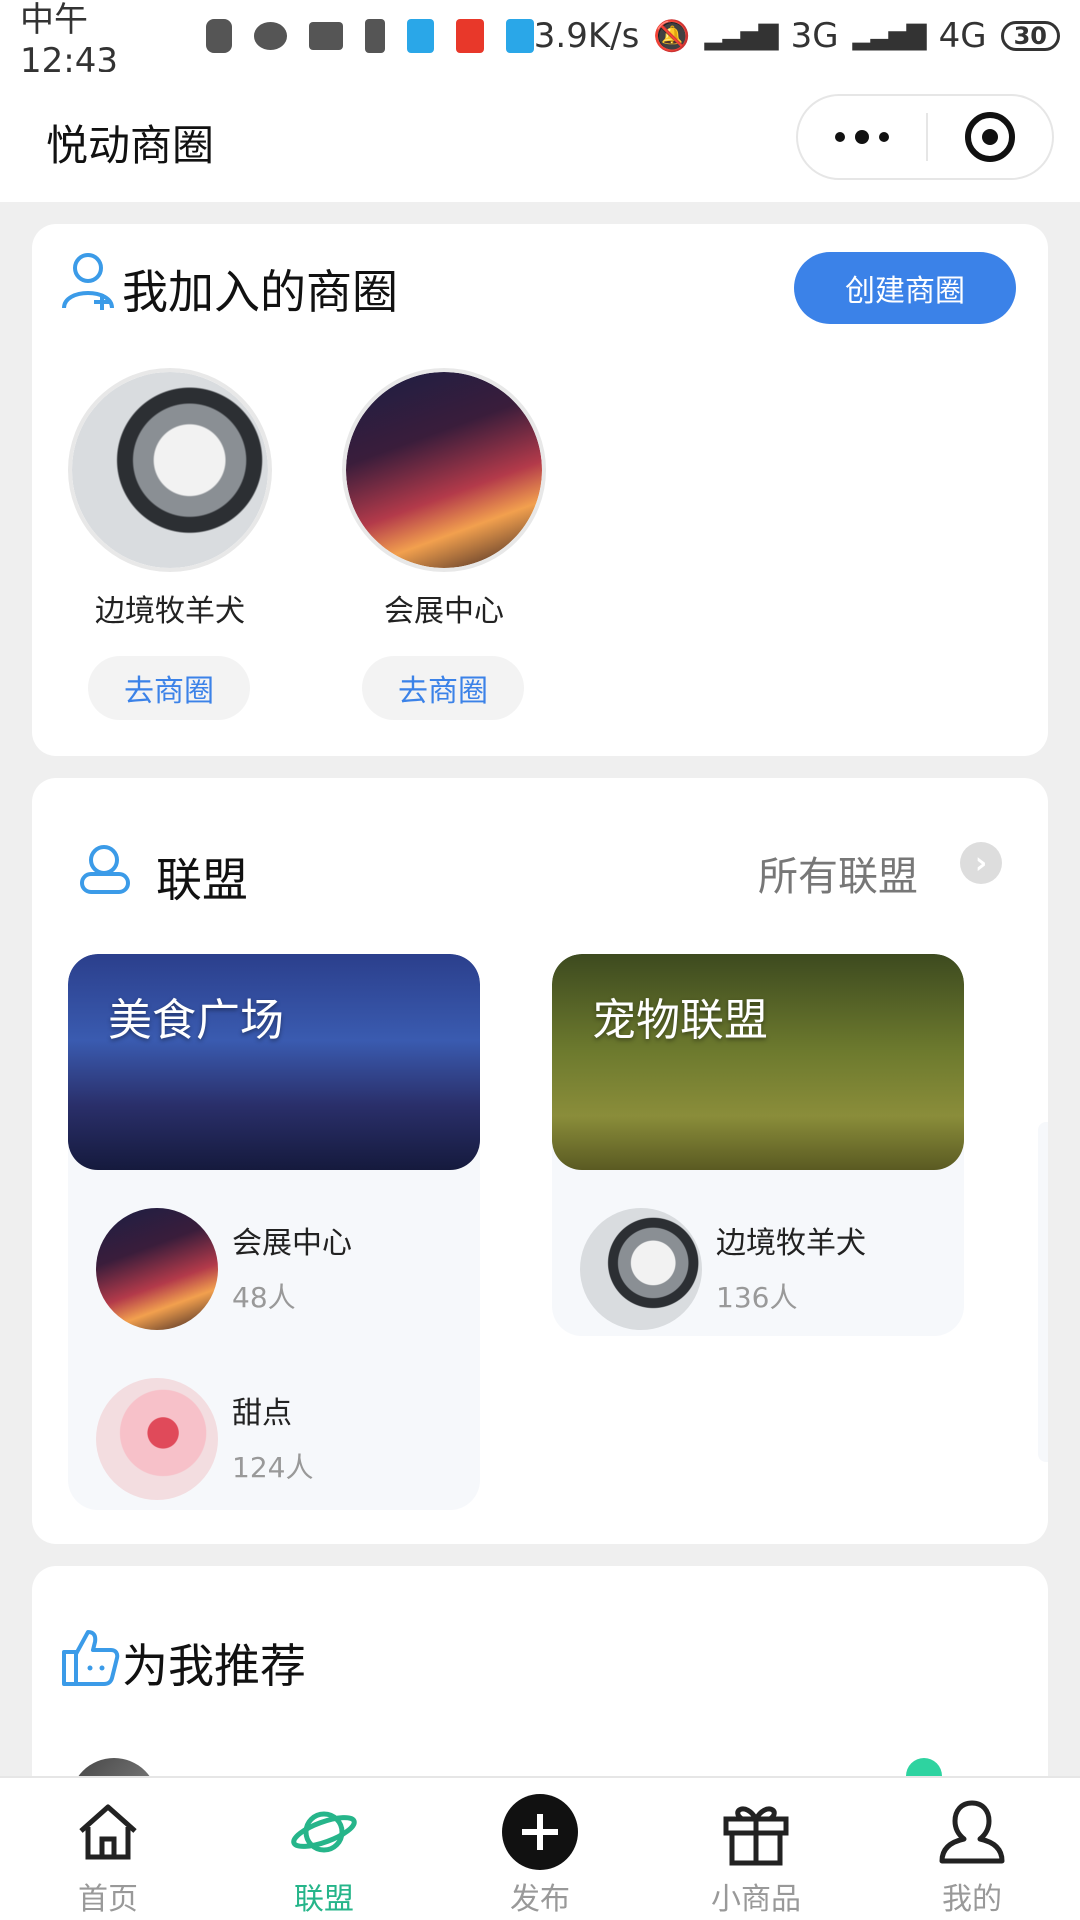 Image resolution: width=1080 pixels, height=1920 pixels. I want to click on section-title: 我加入的商圈, so click(260, 292).